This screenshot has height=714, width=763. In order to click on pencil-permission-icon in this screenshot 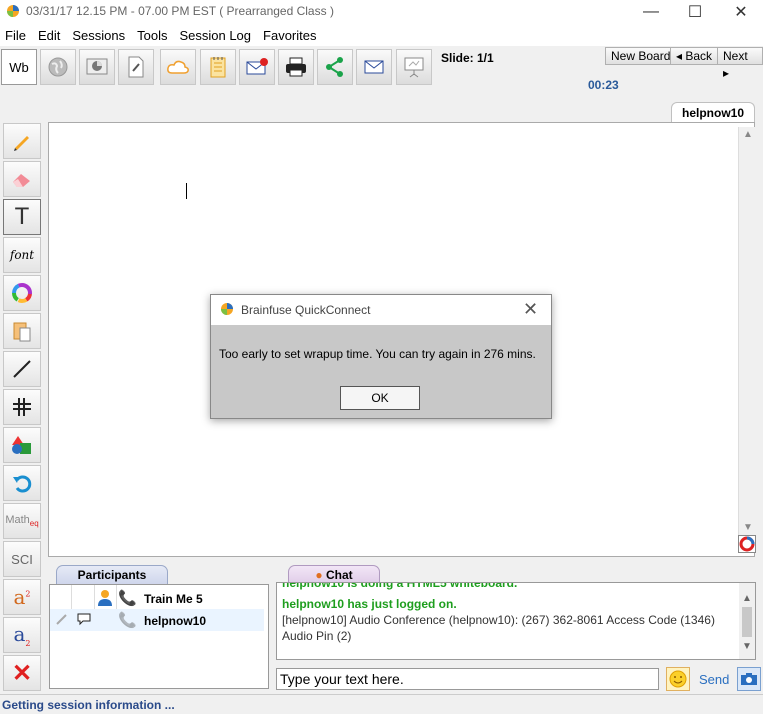, I will do `click(61, 619)`.